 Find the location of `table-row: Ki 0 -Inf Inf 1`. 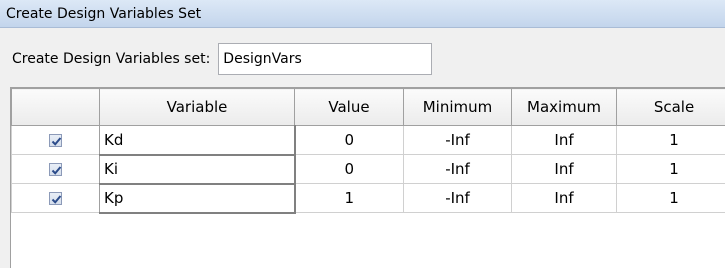

table-row: Ki 0 -Inf Inf 1 is located at coordinates (368, 169).